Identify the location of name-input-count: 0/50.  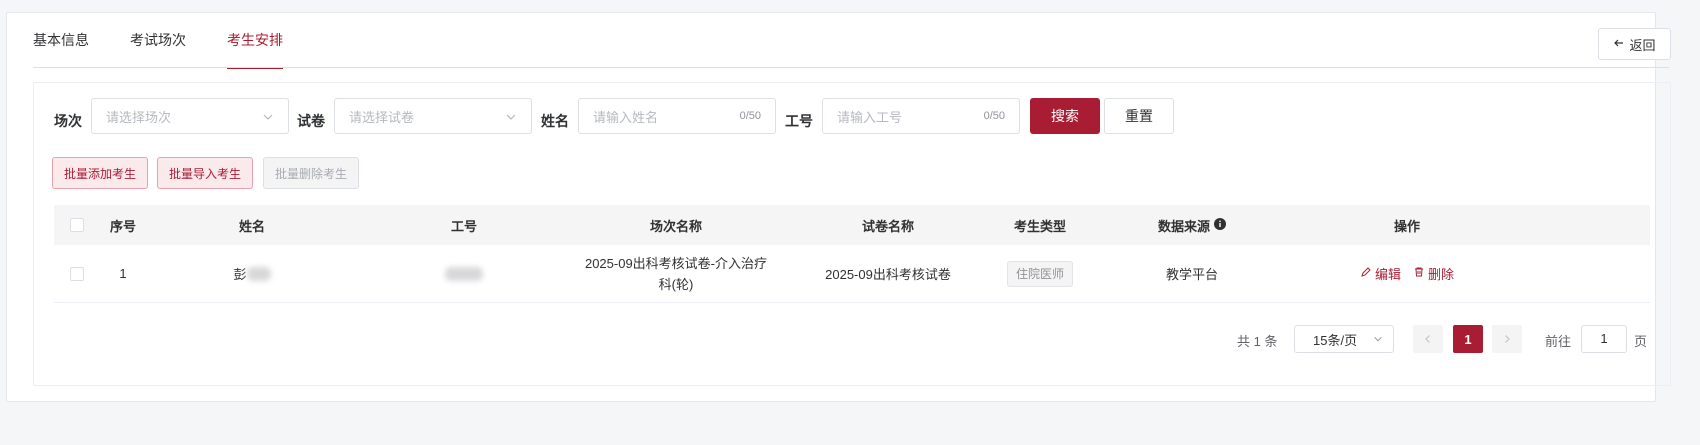
(750, 116).